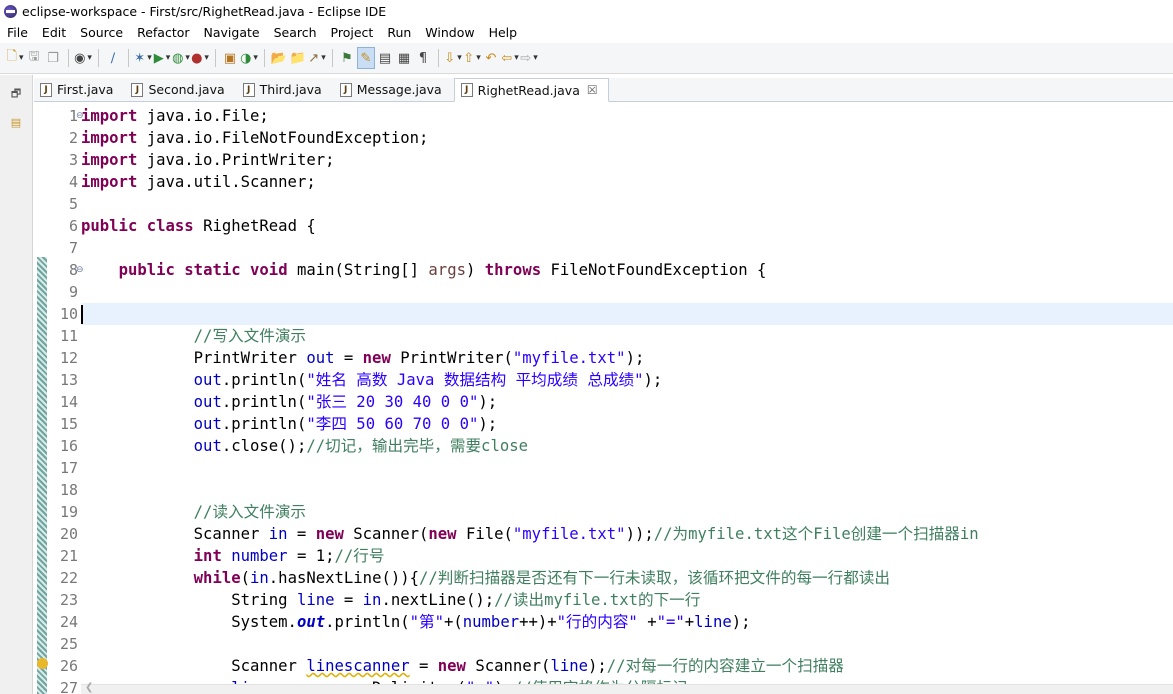  I want to click on line-number: 6, so click(73, 226).